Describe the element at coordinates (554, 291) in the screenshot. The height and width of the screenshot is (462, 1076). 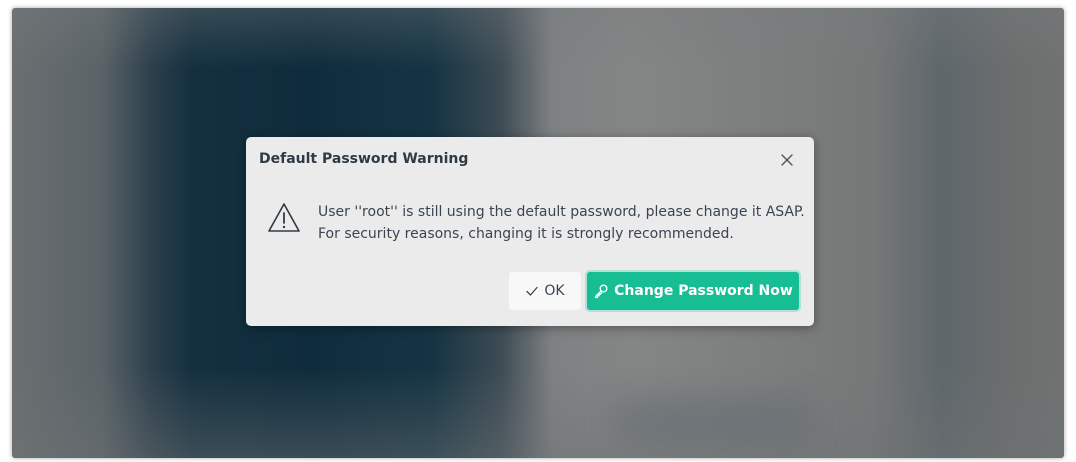
I see `ok-button-label: OK` at that location.